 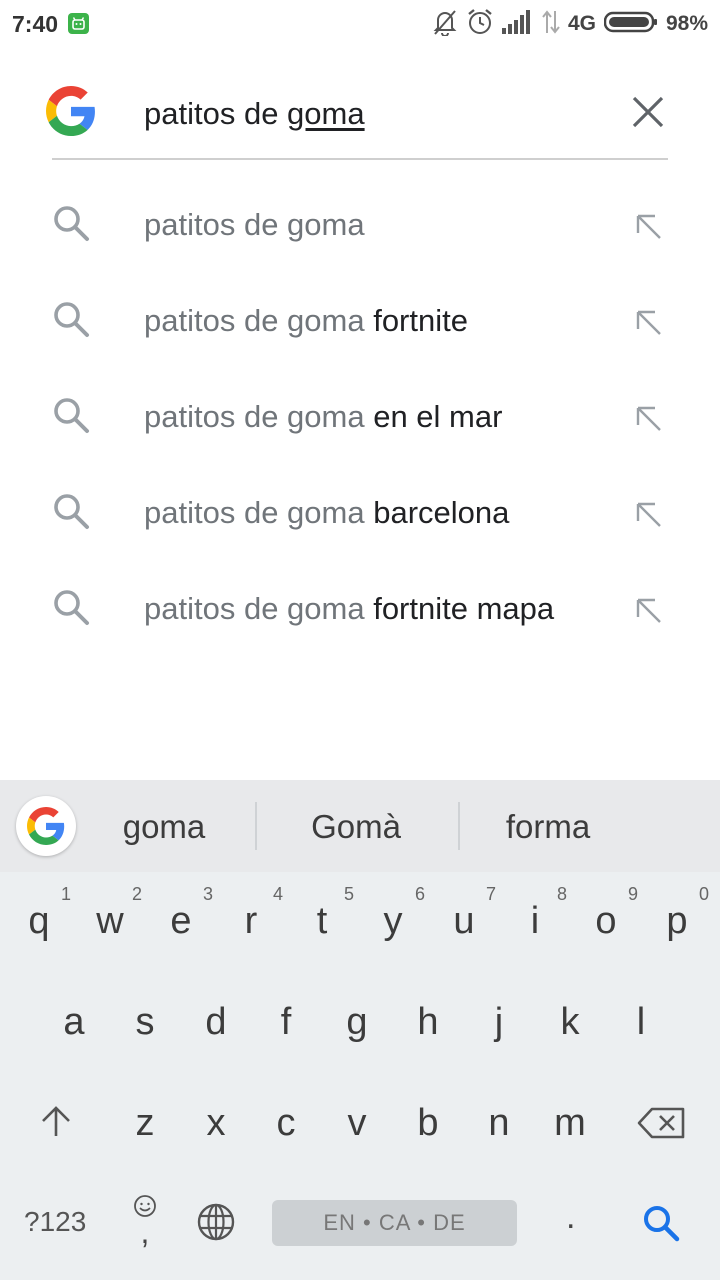 I want to click on key-label: d, so click(x=216, y=1022).